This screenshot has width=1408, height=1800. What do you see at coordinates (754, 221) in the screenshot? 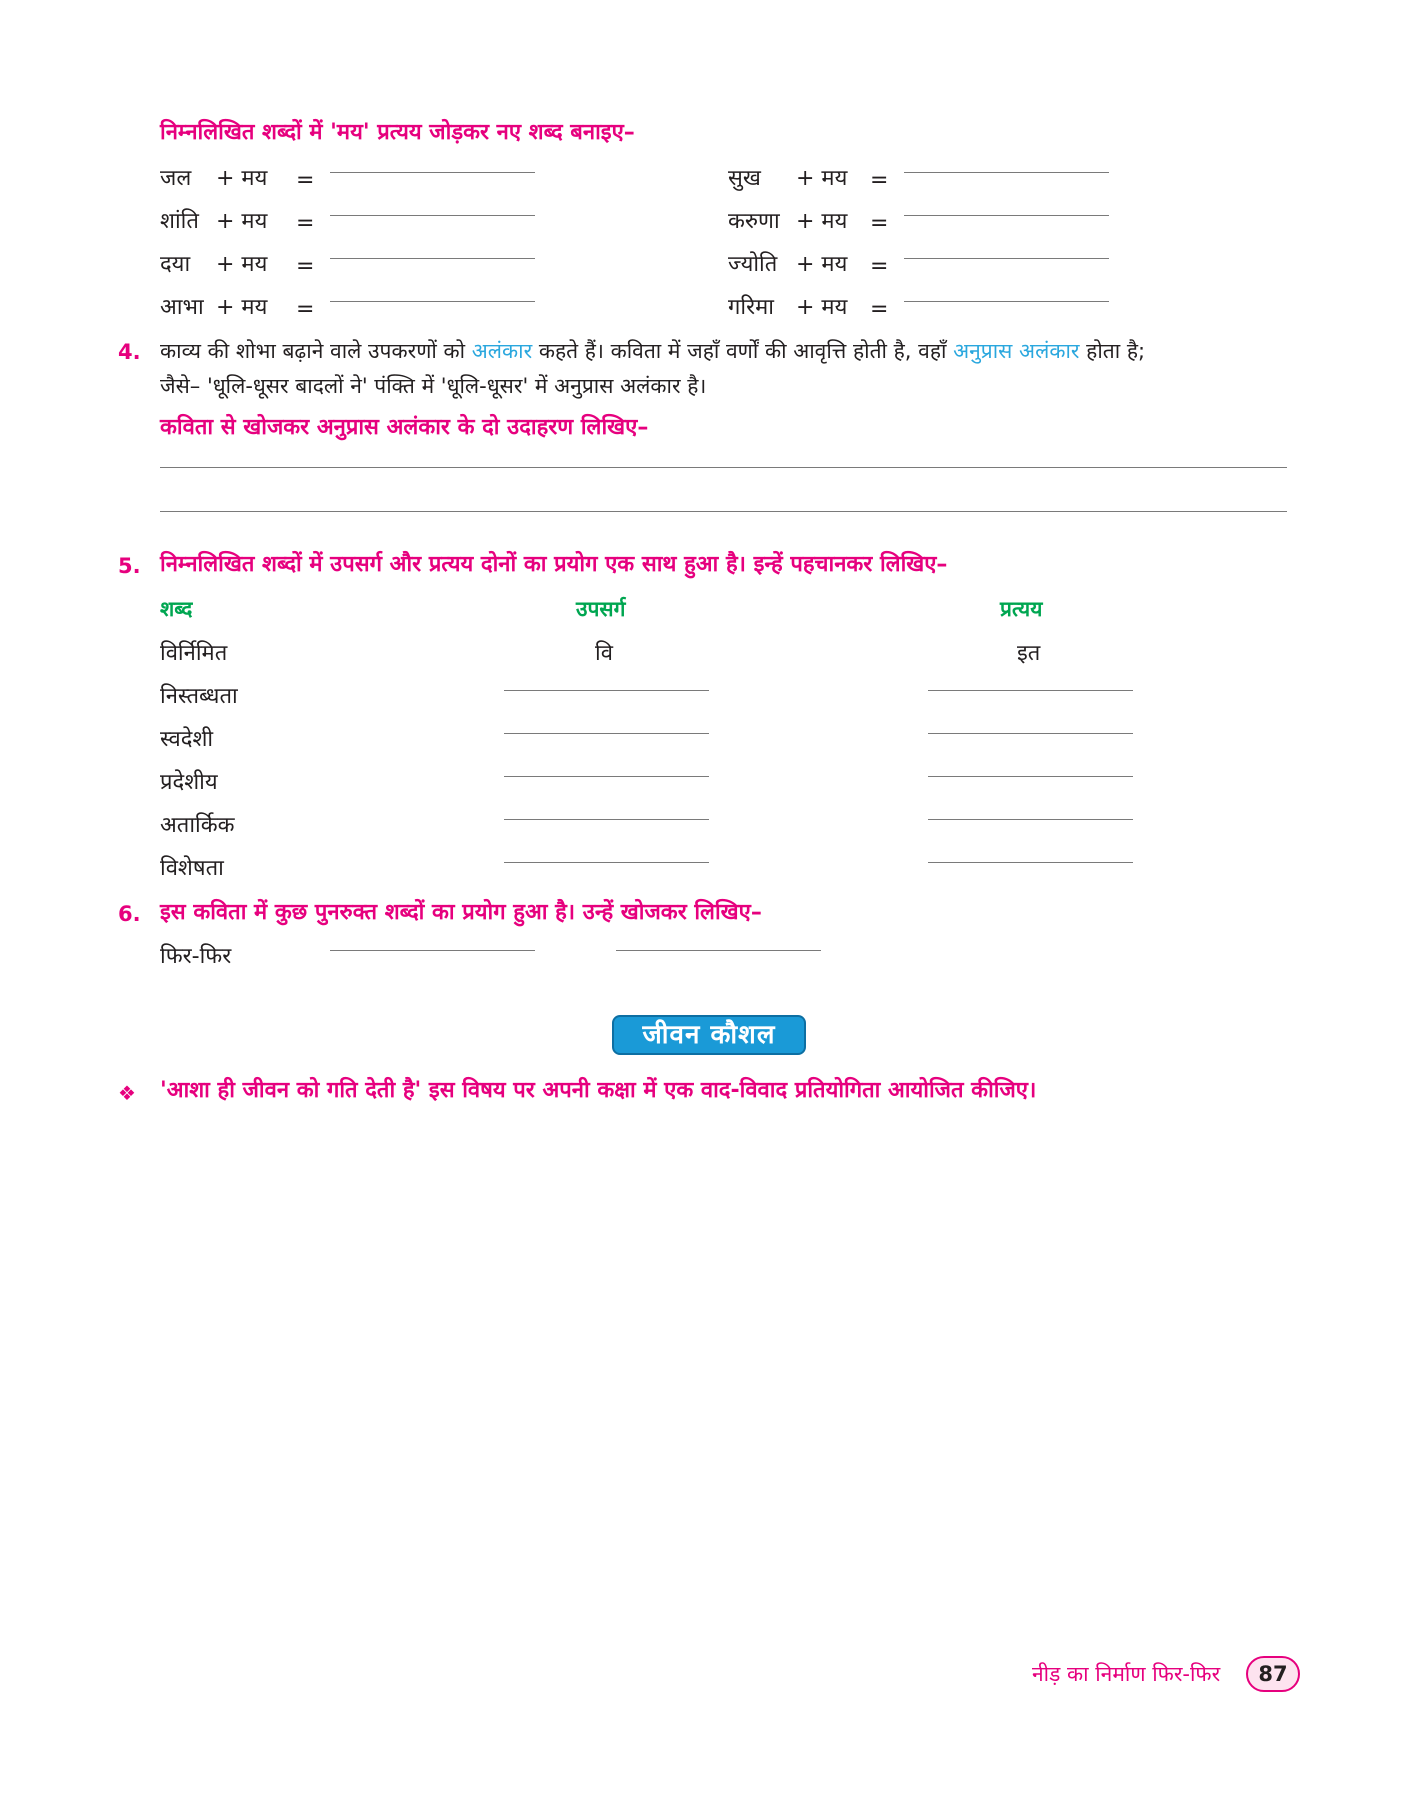
I see `may-right-word-2: करुणा` at bounding box center [754, 221].